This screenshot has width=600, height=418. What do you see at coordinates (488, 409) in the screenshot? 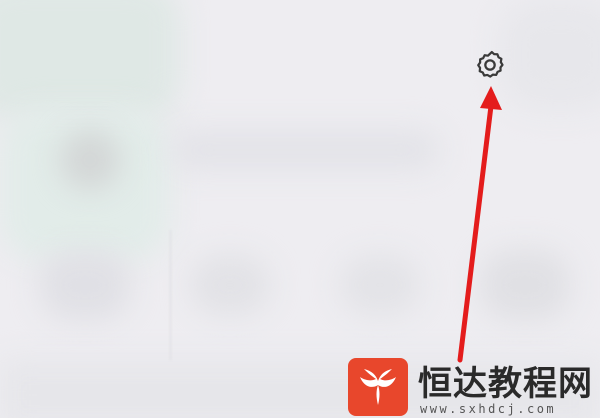
I see `watermark-url: www.sxhdcj.com` at bounding box center [488, 409].